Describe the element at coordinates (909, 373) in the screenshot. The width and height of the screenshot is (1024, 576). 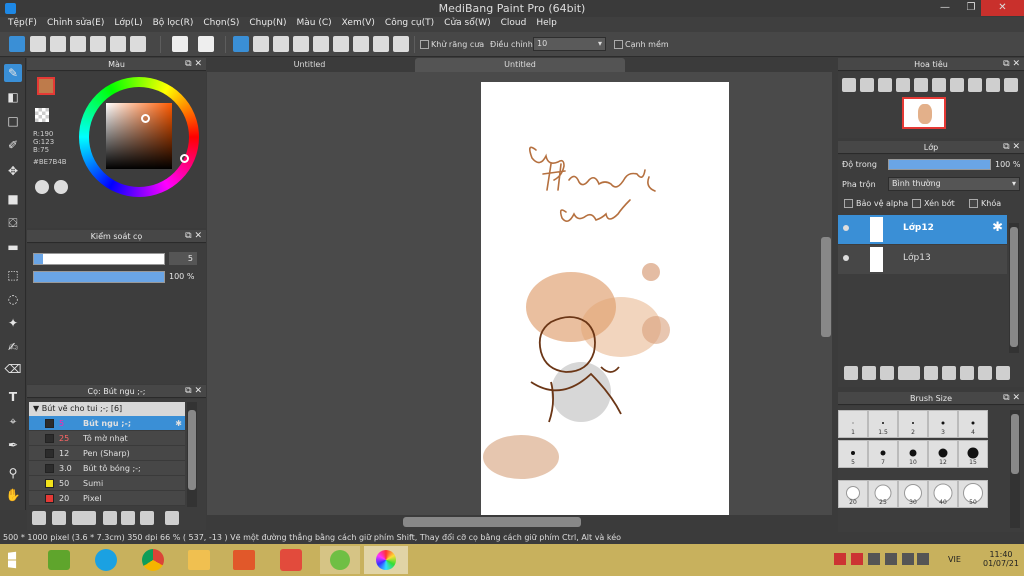
I see `add-layer-menu-icon` at that location.